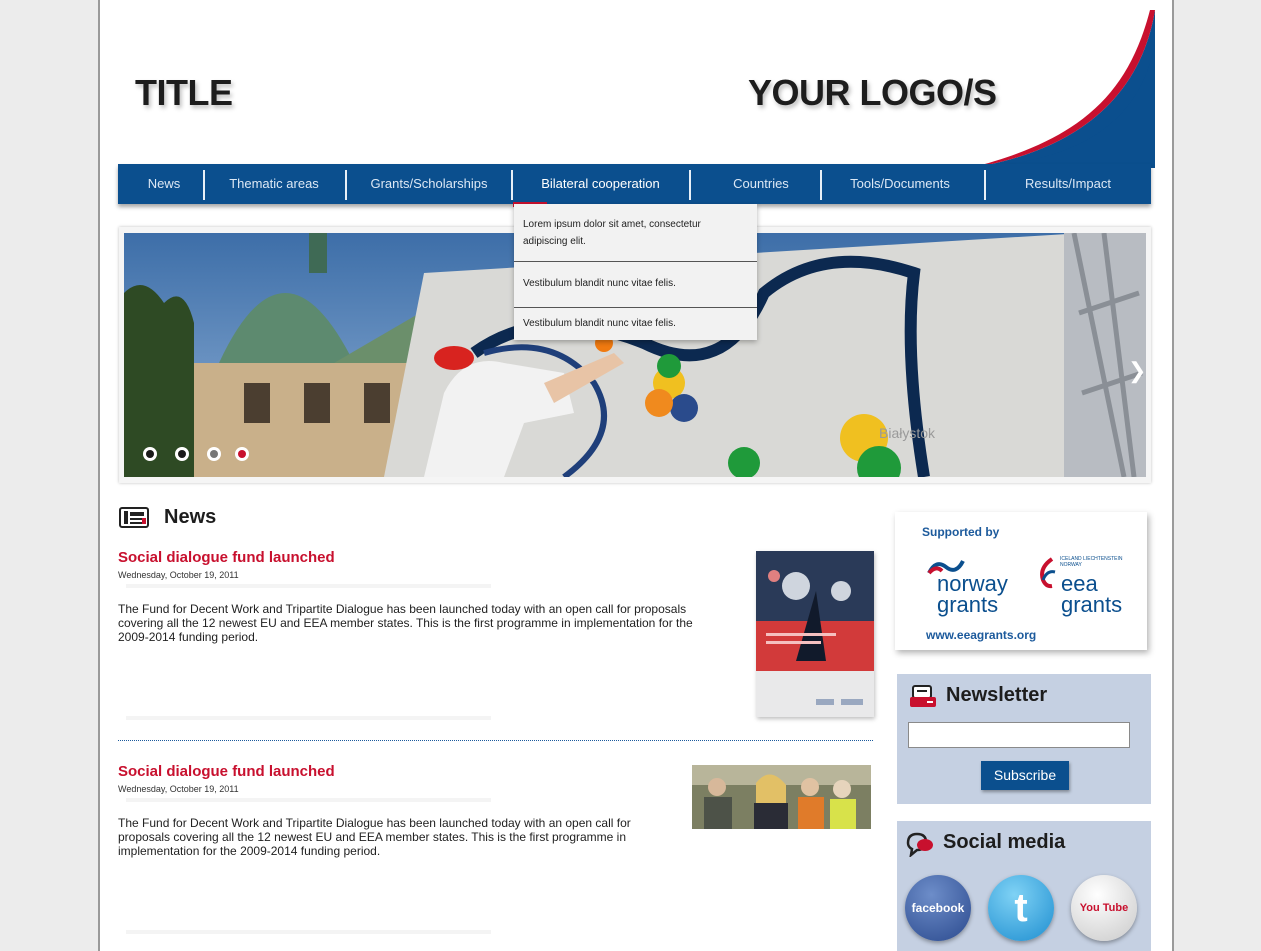 This screenshot has width=1261, height=951. I want to click on eea-grants-line1: eea, so click(1079, 583).